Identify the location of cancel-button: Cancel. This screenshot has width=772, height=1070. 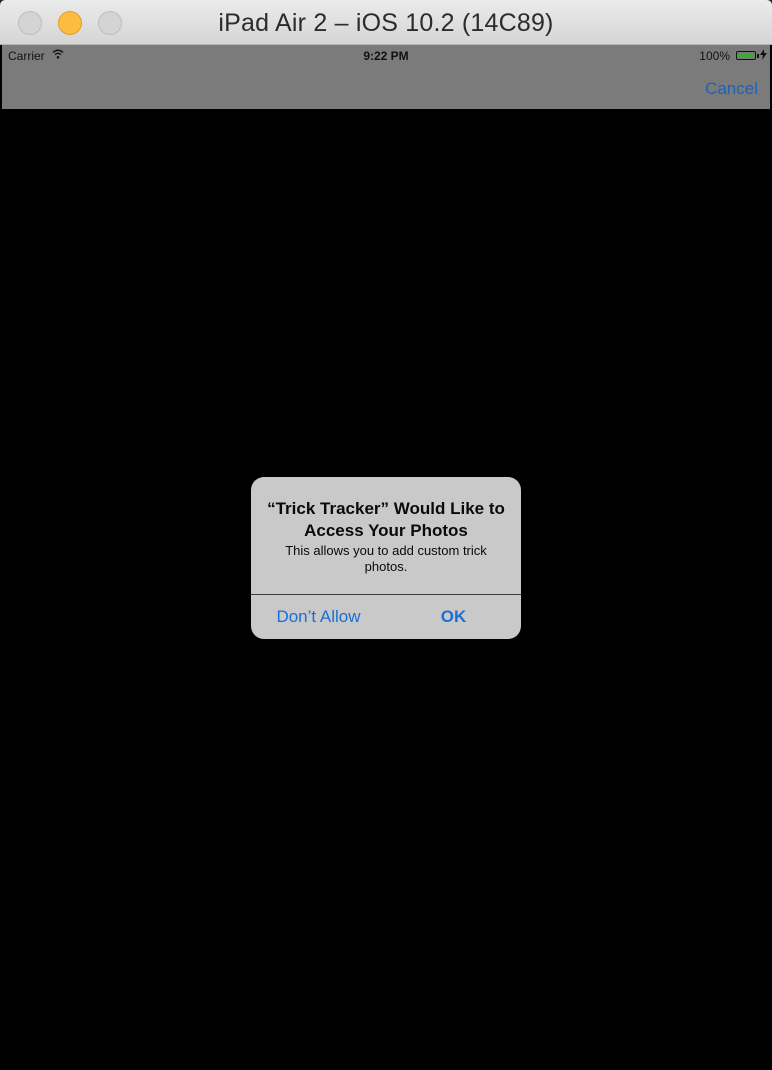
(731, 89).